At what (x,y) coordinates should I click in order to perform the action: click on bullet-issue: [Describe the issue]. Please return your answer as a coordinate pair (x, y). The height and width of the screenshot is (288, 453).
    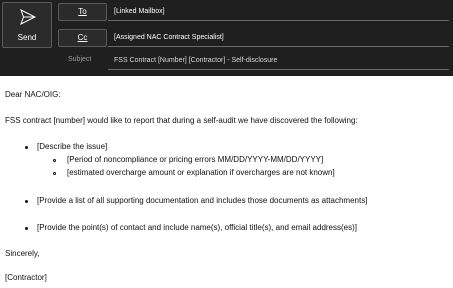
    Looking at the image, I should click on (72, 146).